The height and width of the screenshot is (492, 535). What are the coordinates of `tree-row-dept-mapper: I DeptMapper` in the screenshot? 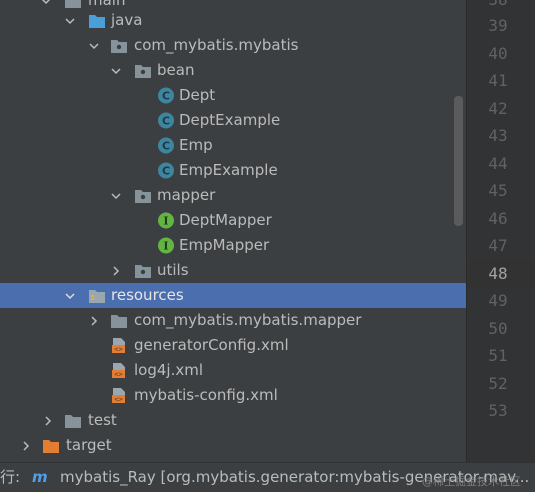 It's located at (233, 220).